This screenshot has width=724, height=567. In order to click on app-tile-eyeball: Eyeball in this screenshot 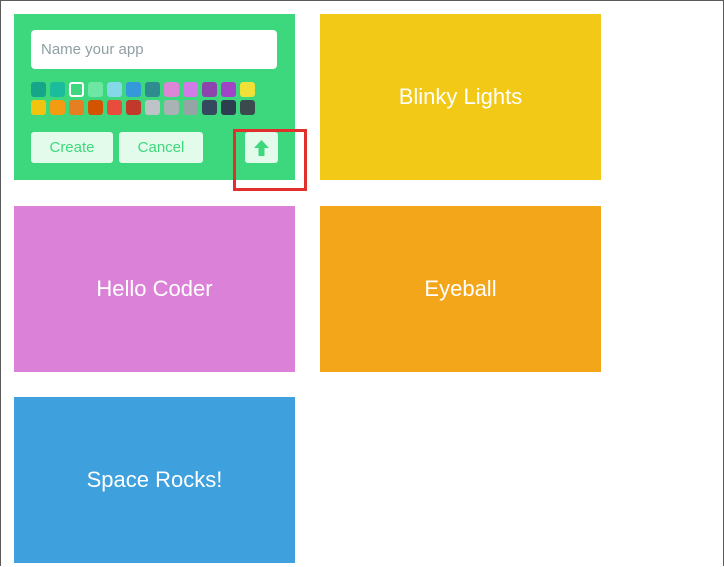, I will do `click(460, 289)`.